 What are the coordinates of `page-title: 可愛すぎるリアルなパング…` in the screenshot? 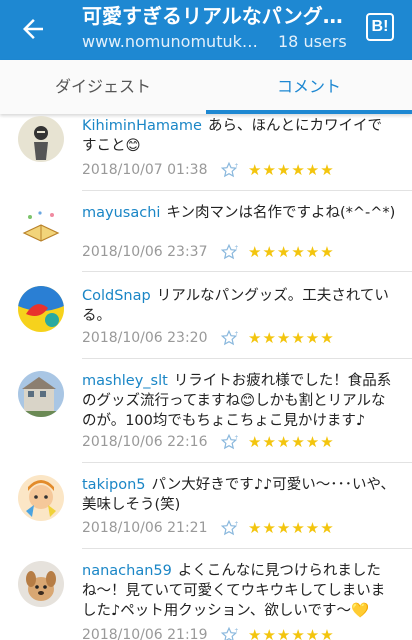 It's located at (212, 16).